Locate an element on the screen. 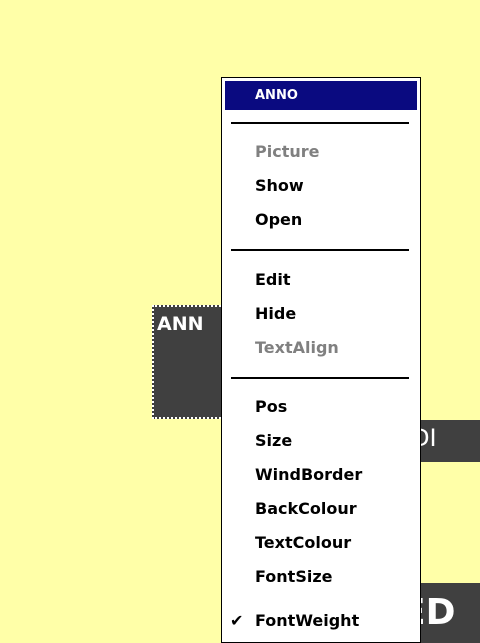 This screenshot has height=643, width=480. menu-item-fontsize: FontSize is located at coordinates (321, 577).